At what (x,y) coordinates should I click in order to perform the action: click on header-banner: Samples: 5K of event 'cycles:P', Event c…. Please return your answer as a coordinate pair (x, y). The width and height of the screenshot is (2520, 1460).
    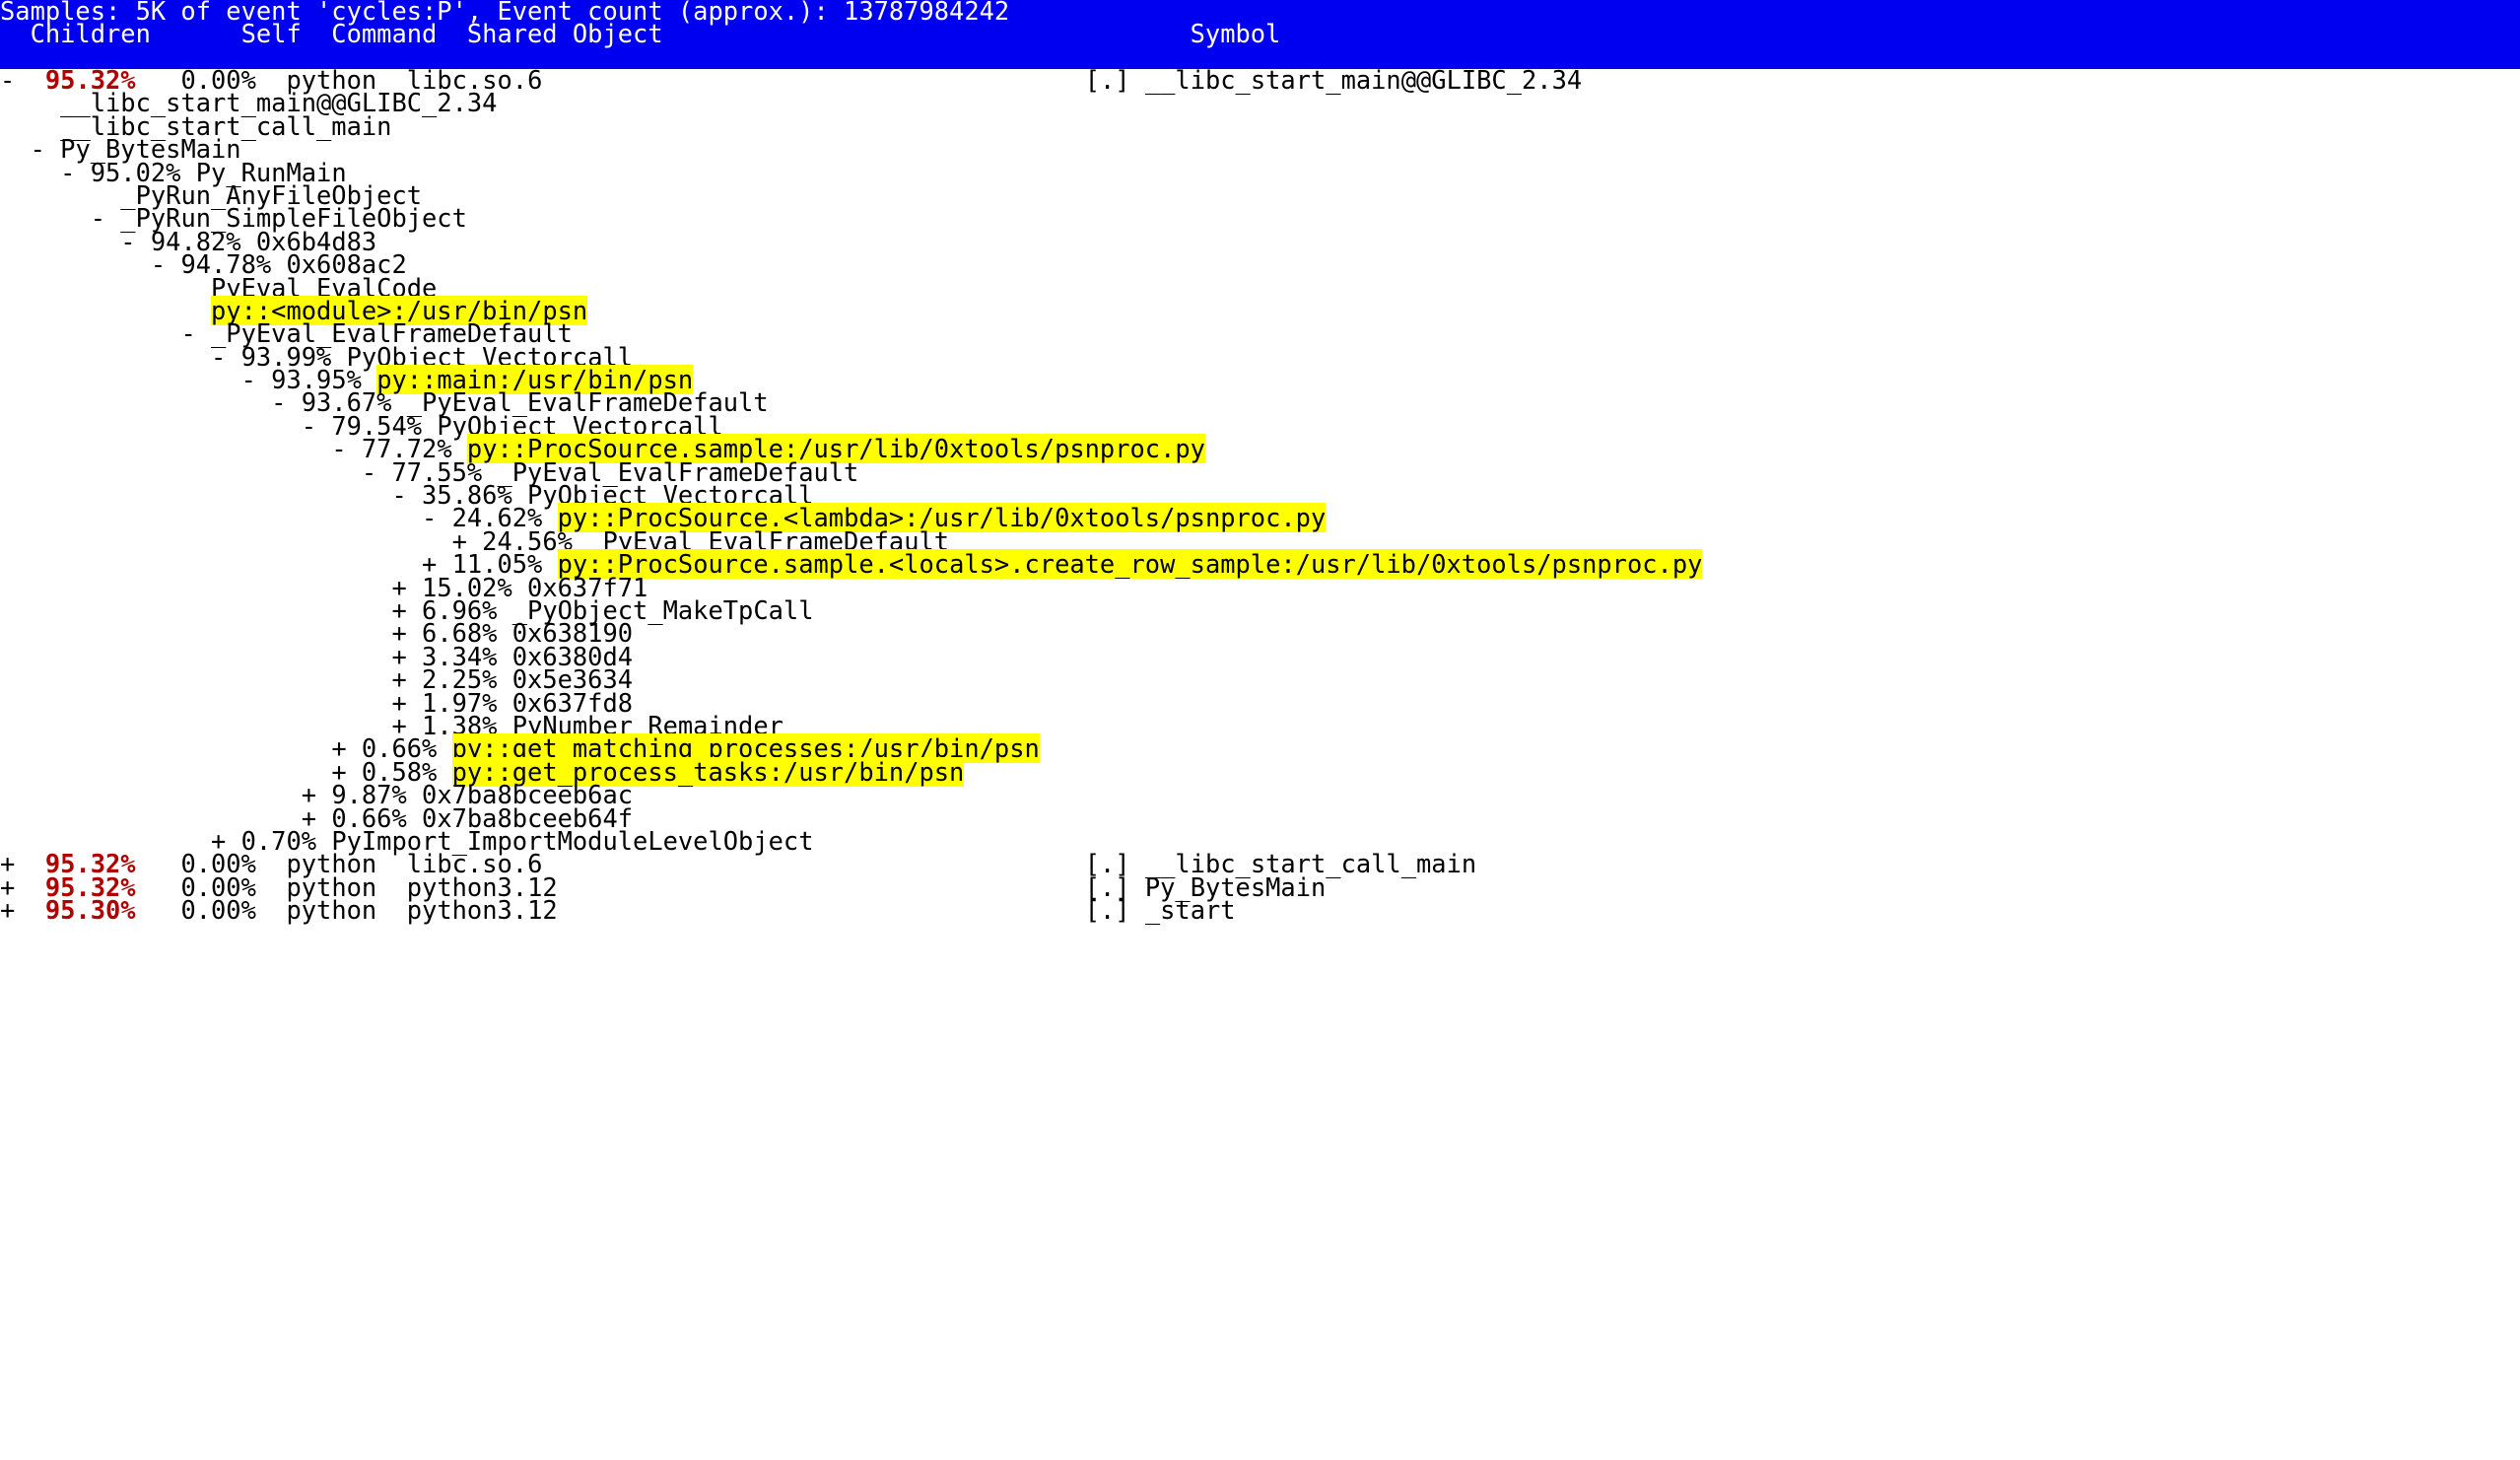
    Looking at the image, I should click on (1260, 35).